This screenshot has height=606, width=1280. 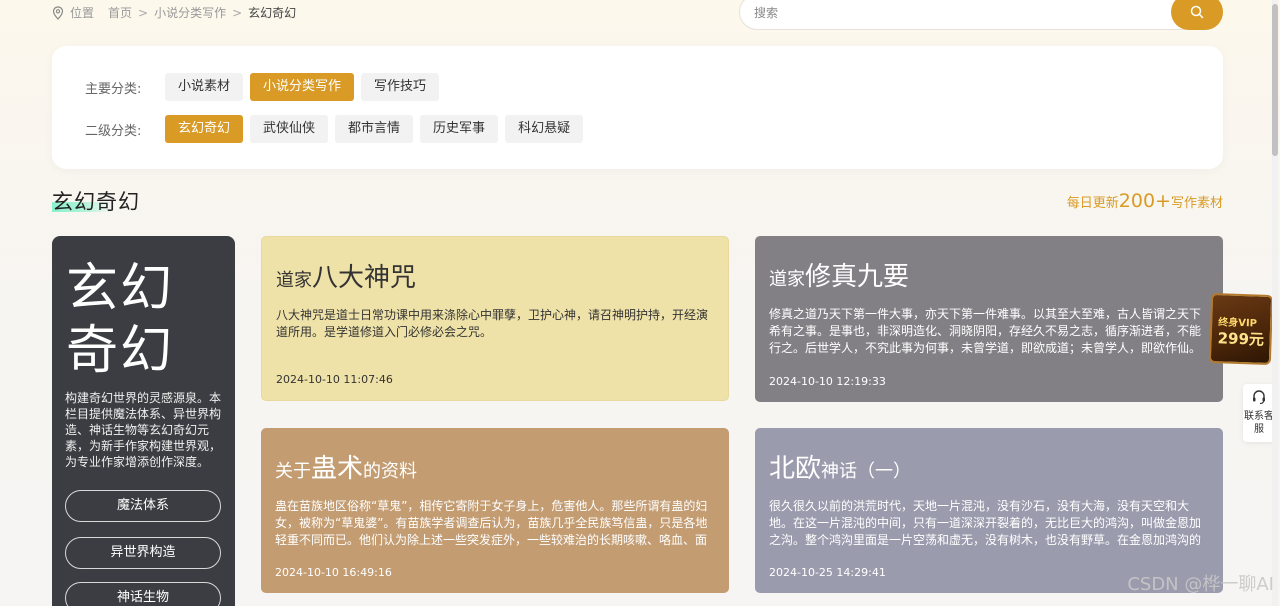 I want to click on search-button, so click(x=1197, y=15).